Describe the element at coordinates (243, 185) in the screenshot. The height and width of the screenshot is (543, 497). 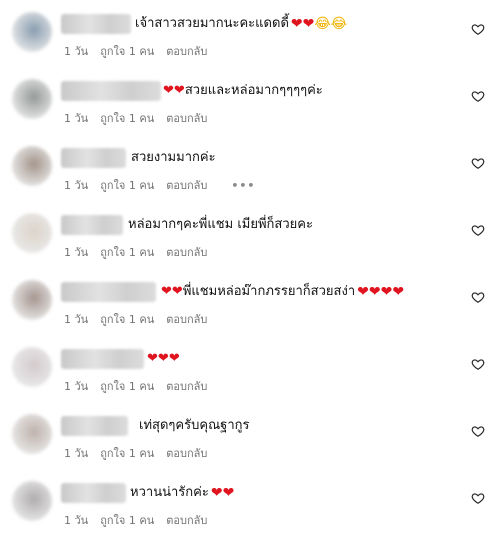
I see `more-options-icon: •••` at that location.